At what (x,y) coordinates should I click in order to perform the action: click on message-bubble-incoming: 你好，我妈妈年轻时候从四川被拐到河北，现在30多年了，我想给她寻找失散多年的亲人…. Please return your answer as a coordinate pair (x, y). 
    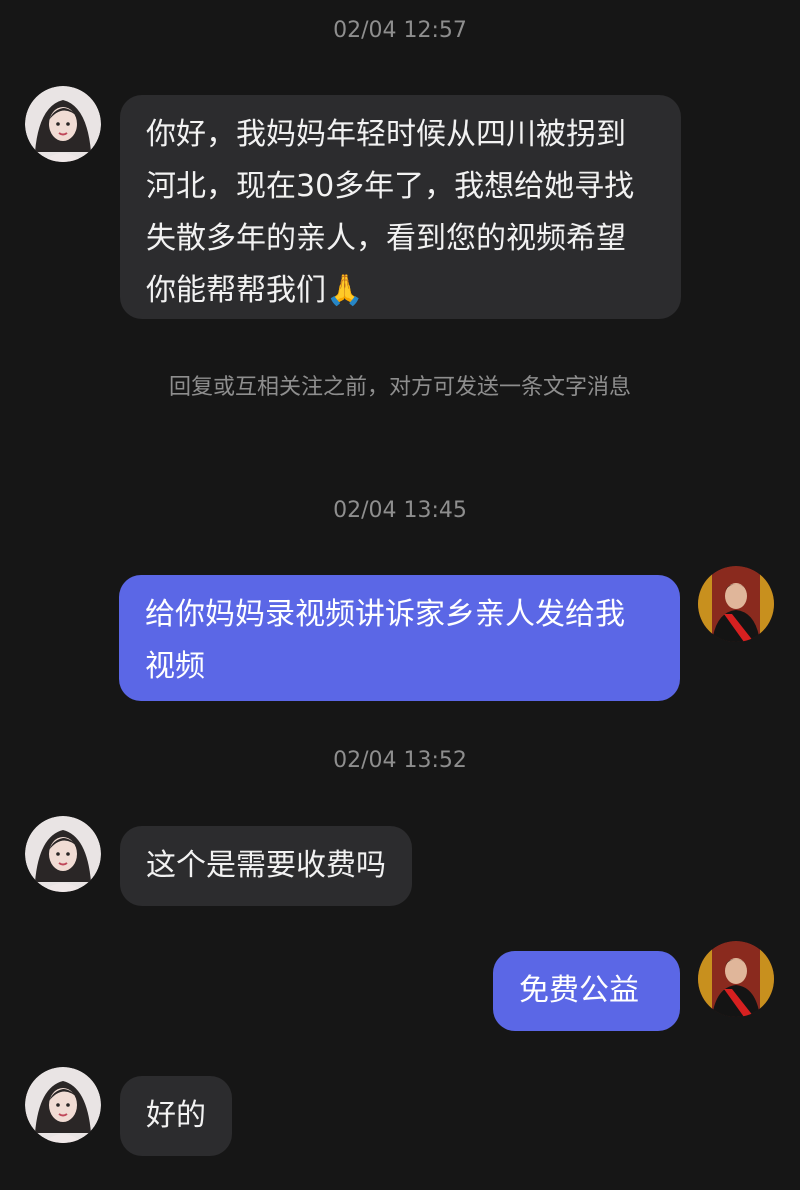
    Looking at the image, I should click on (400, 207).